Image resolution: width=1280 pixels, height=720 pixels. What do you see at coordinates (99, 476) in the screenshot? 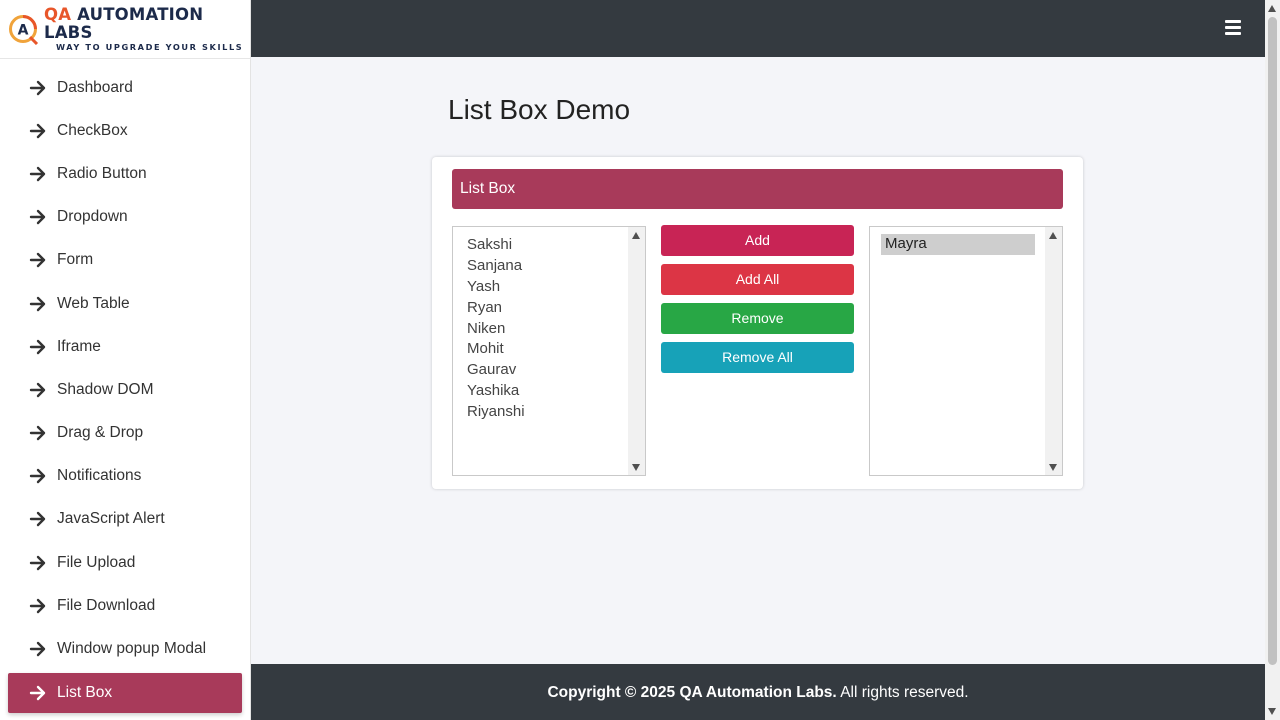
I see `sidebar-item-label: Notifications` at bounding box center [99, 476].